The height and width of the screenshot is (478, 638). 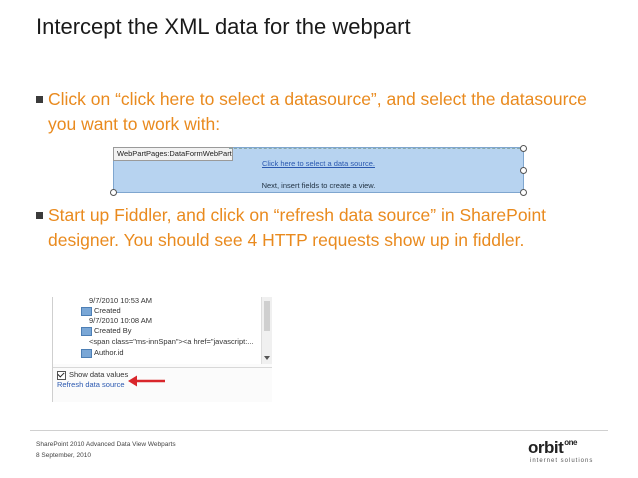 I want to click on tree-item-author-id: Author.id, so click(x=102, y=353).